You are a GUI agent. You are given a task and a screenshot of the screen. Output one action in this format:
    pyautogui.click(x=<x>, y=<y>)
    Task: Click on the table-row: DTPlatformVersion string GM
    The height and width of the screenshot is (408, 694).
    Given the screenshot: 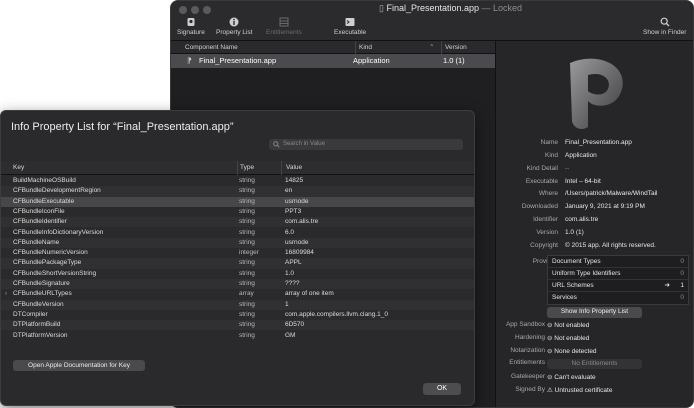 What is the action you would take?
    pyautogui.click(x=237, y=336)
    